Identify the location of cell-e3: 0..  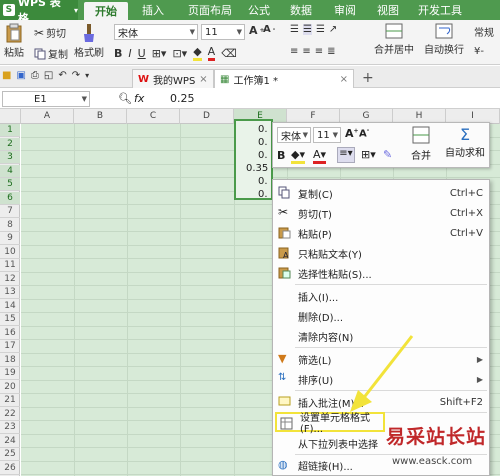
(263, 155).